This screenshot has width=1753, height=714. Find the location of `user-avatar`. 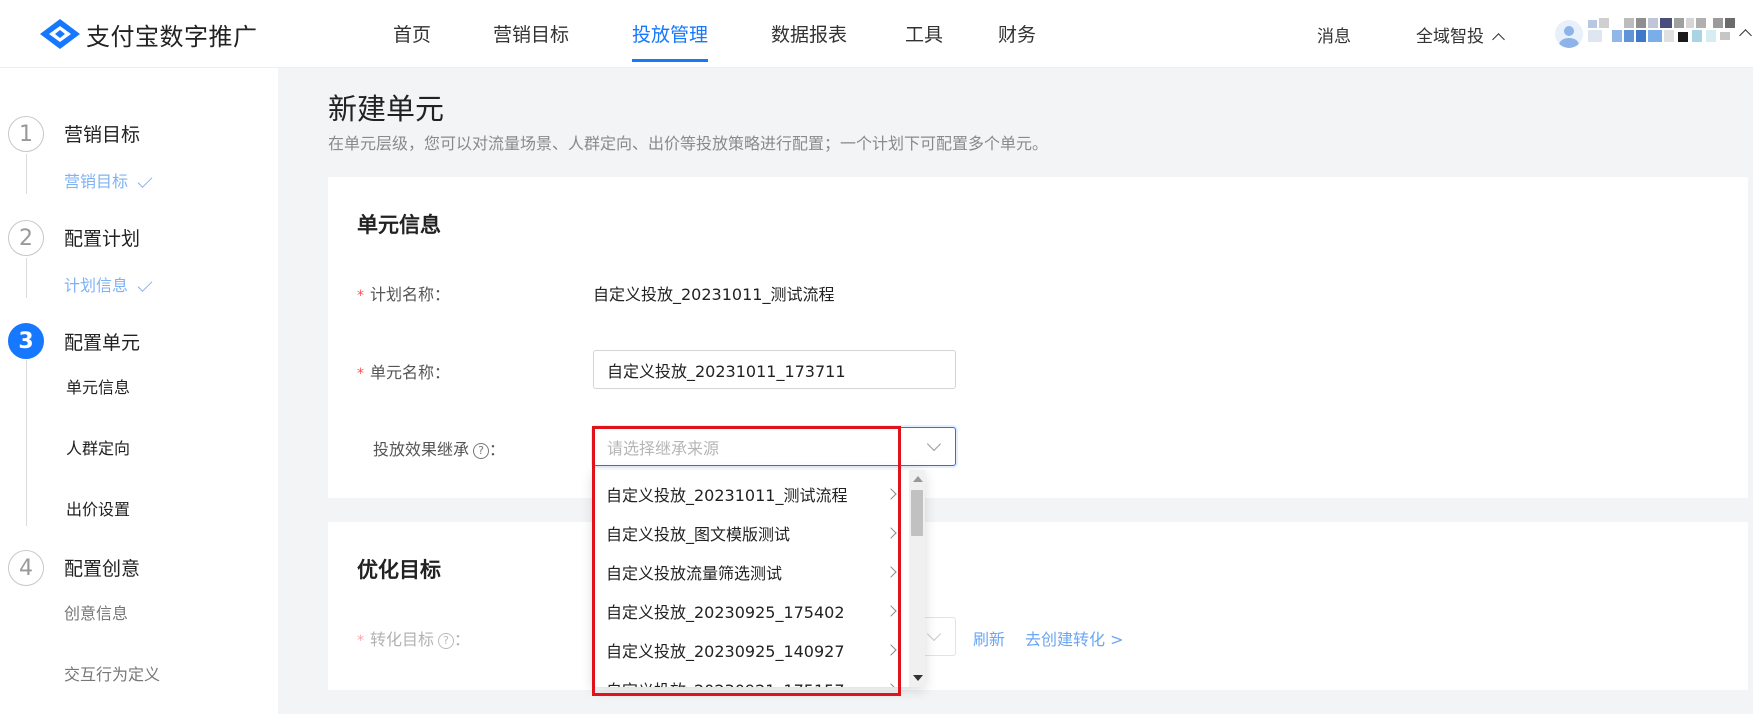

user-avatar is located at coordinates (1569, 34).